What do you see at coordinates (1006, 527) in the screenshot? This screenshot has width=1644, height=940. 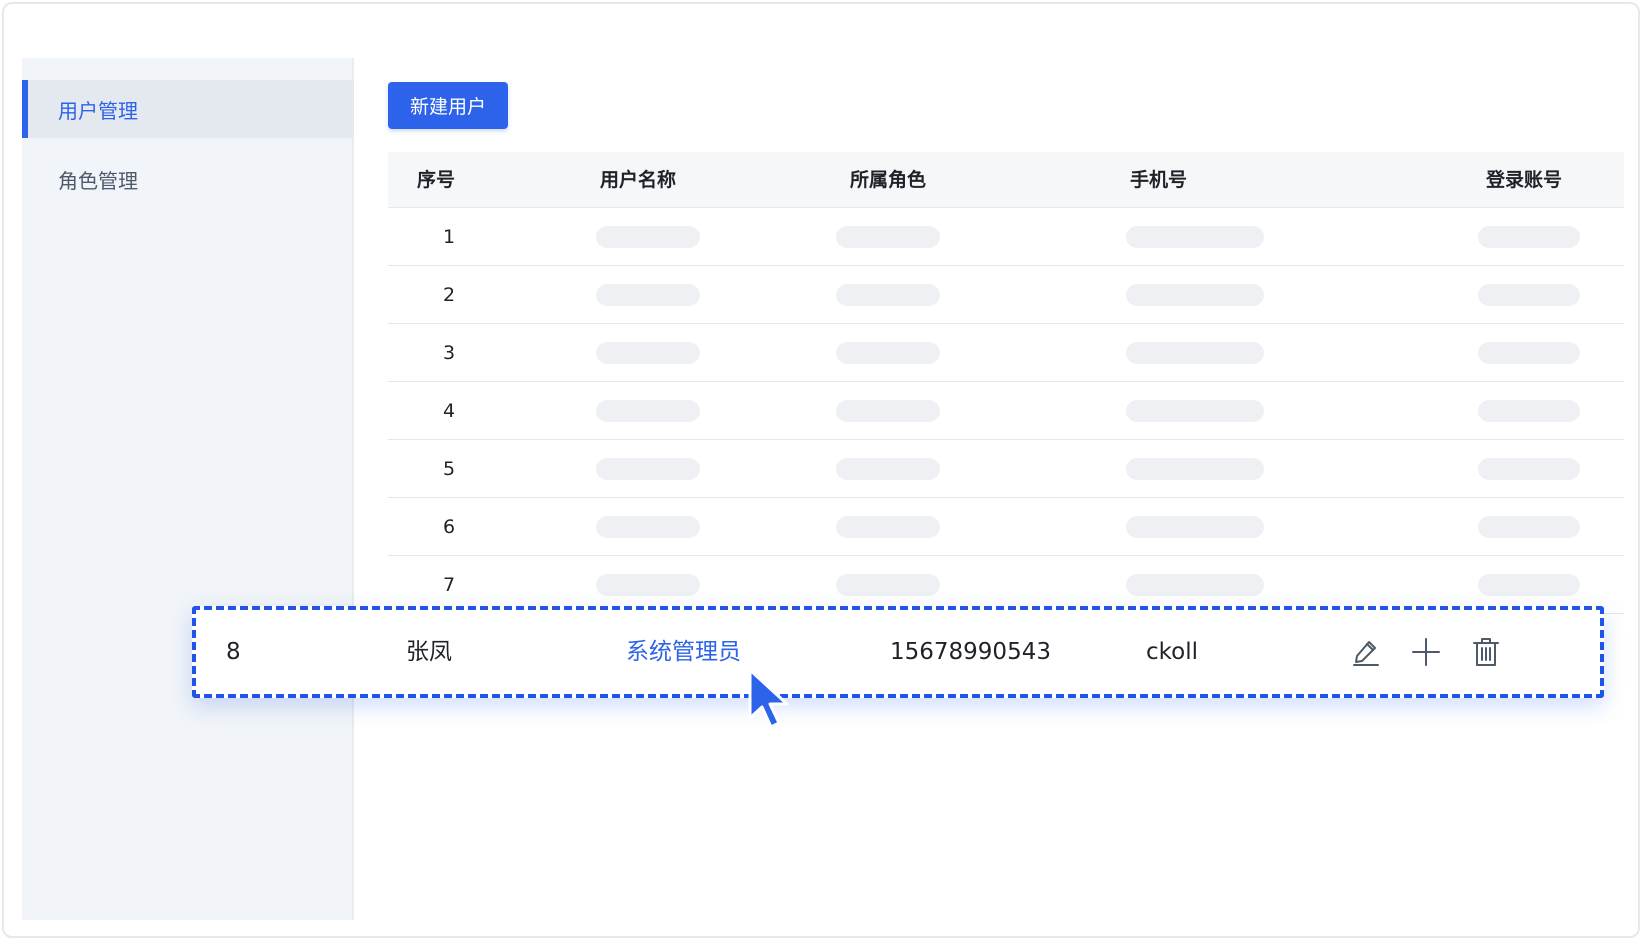 I see `table-row: 6` at bounding box center [1006, 527].